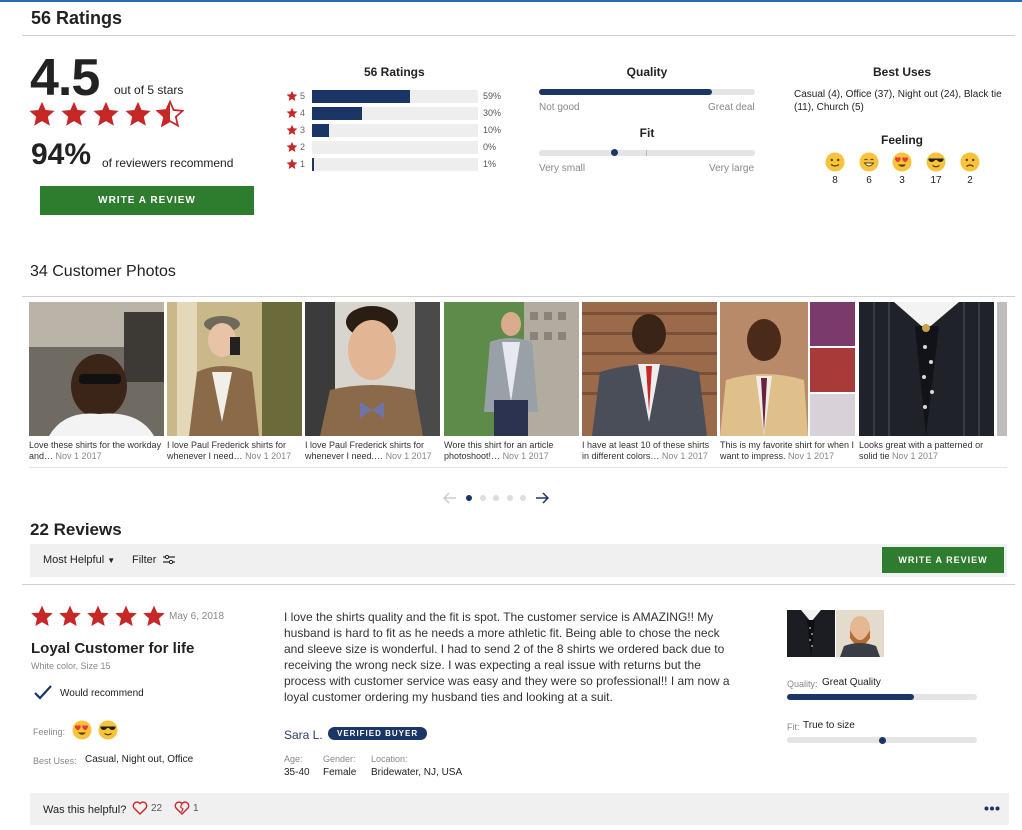 The height and width of the screenshot is (830, 1022). I want to click on review-quality-bar, so click(882, 697).